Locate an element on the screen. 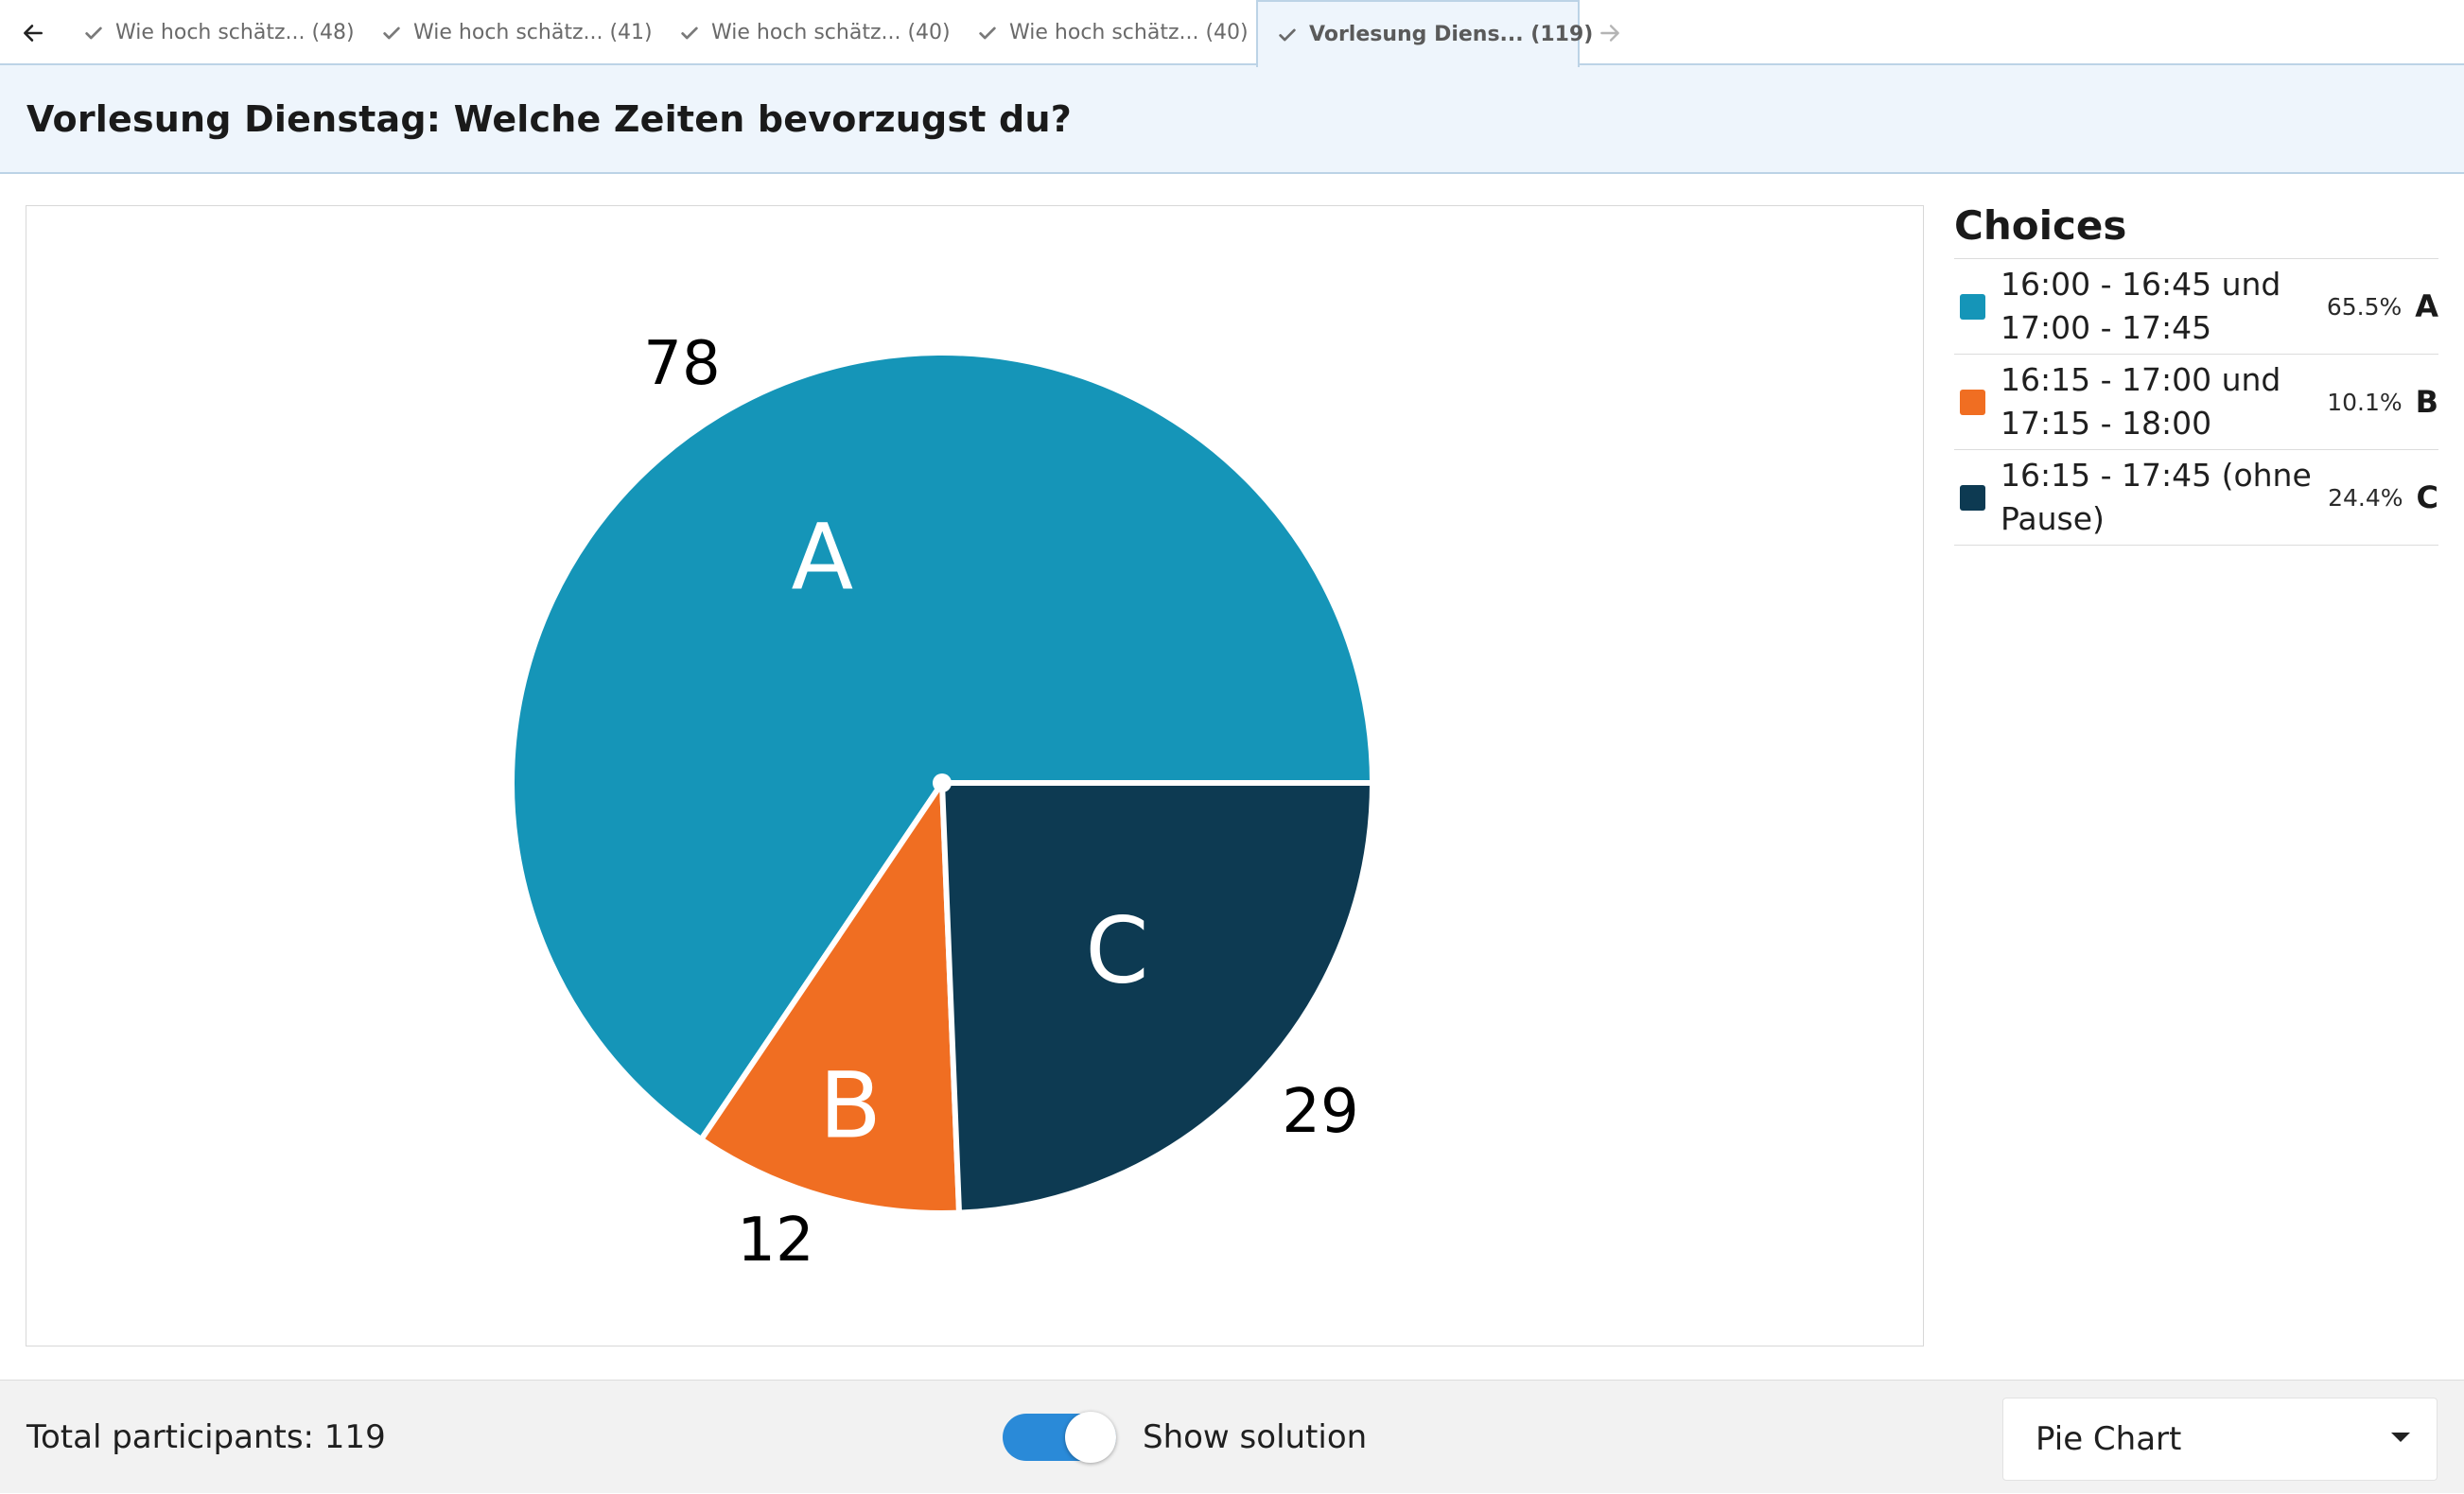 This screenshot has height=1494, width=2464. tab-label: Wie hoch schätz... (48) is located at coordinates (235, 33).